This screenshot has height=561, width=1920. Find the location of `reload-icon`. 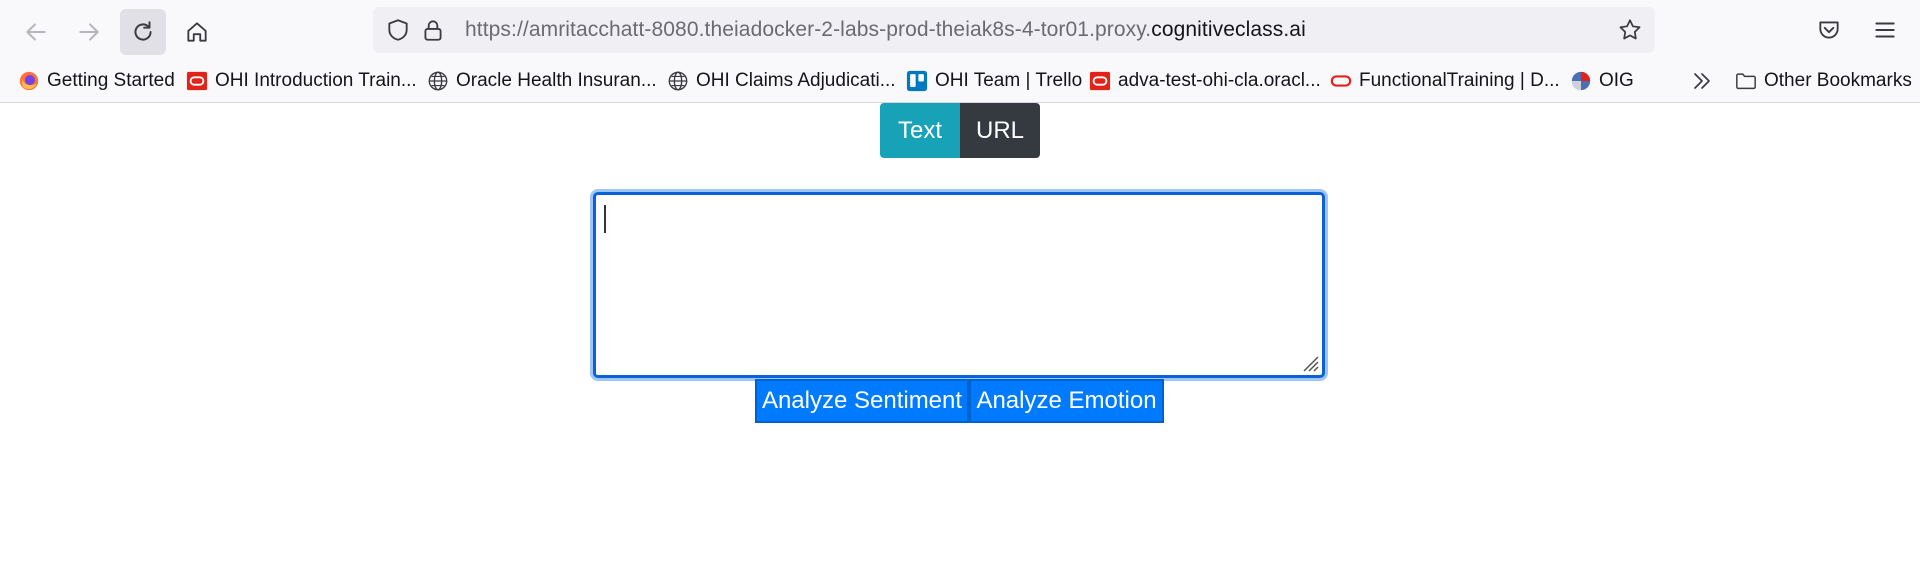

reload-icon is located at coordinates (143, 31).